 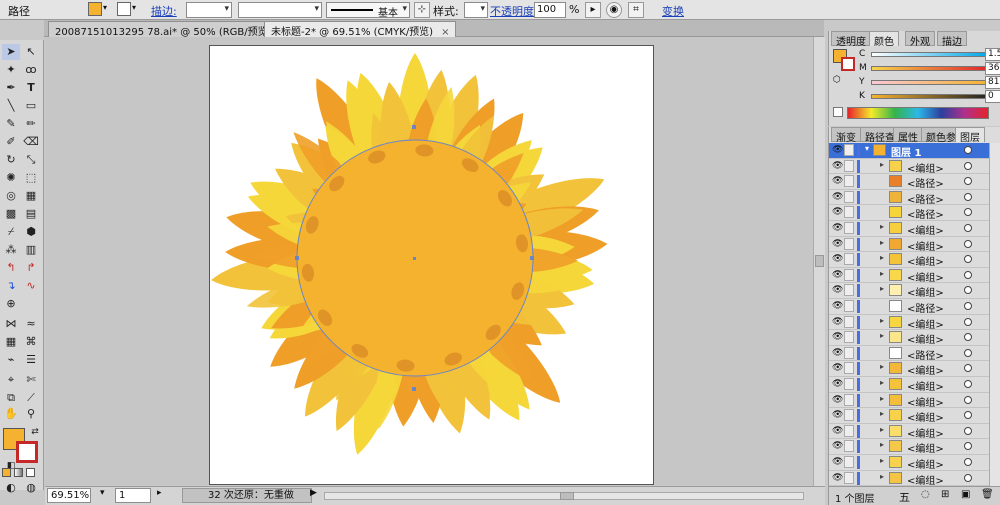 I want to click on fill-swatch, so click(x=95, y=9).